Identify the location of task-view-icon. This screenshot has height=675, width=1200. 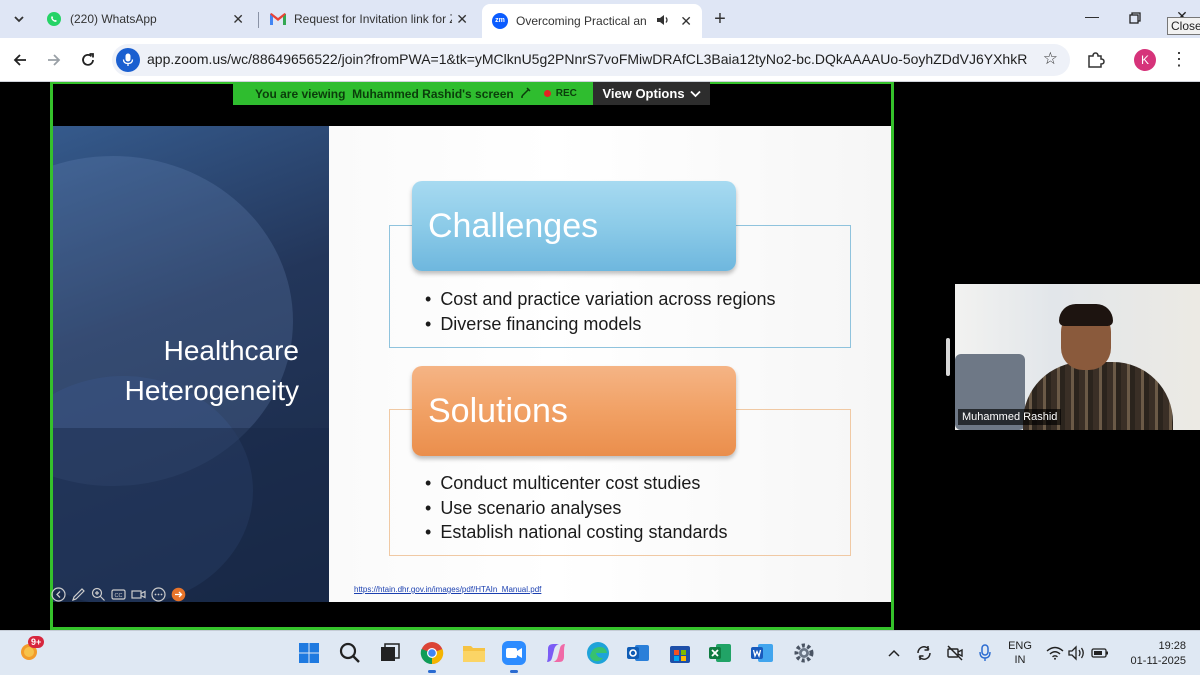
(390, 653).